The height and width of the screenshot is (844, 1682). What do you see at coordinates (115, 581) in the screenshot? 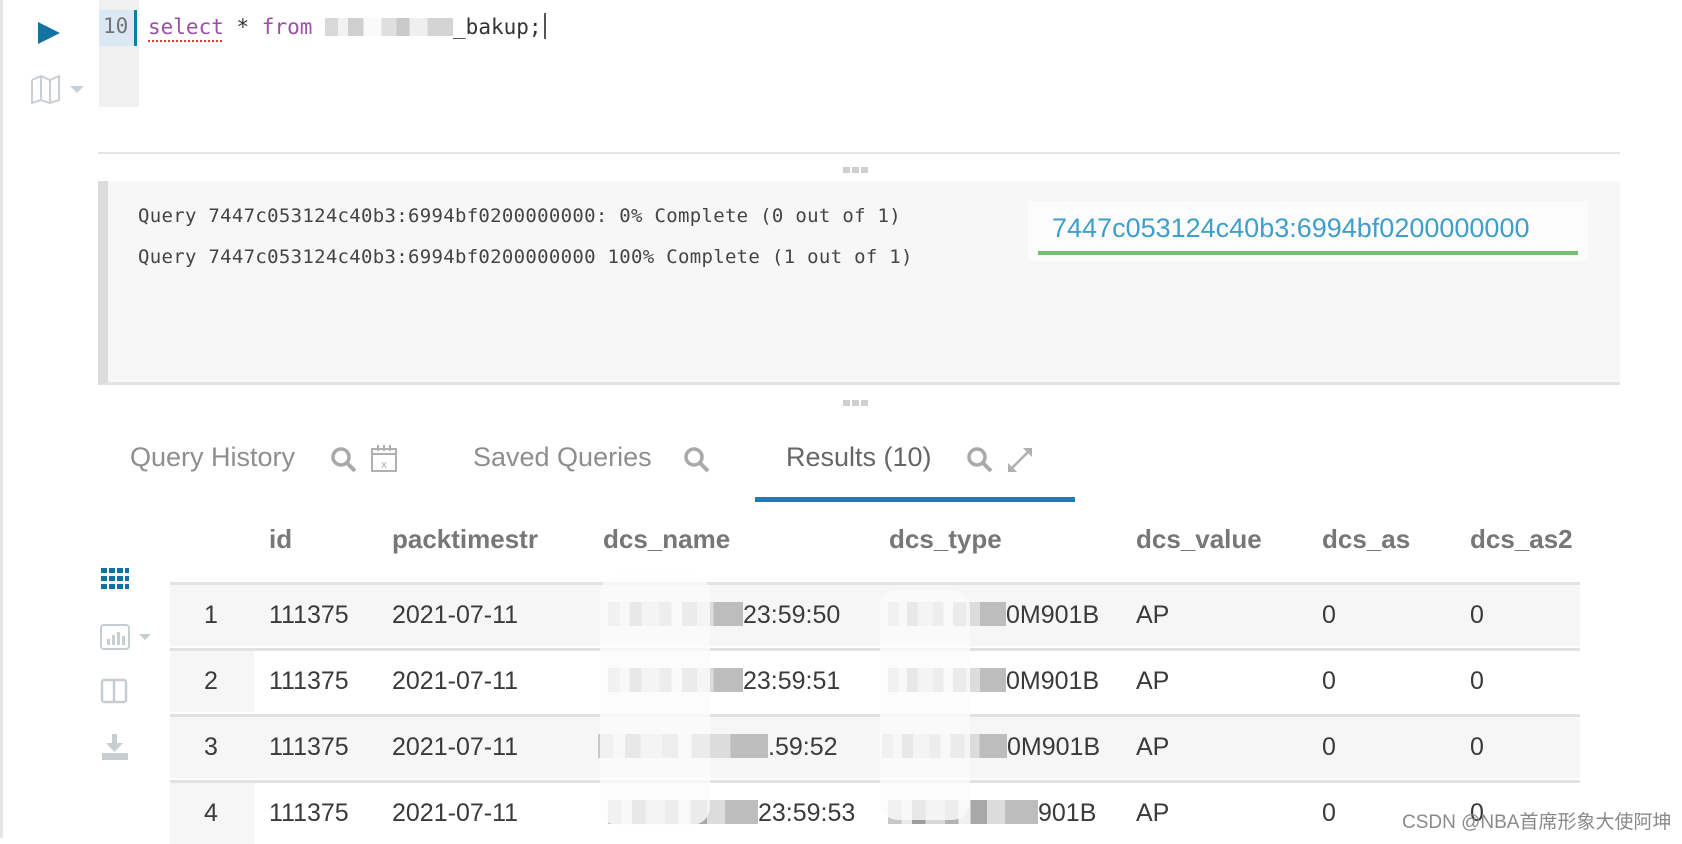
I see `grid-icon` at bounding box center [115, 581].